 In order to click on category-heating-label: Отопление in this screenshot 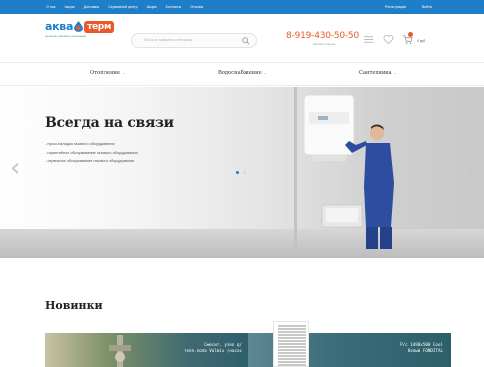, I will do `click(105, 73)`.